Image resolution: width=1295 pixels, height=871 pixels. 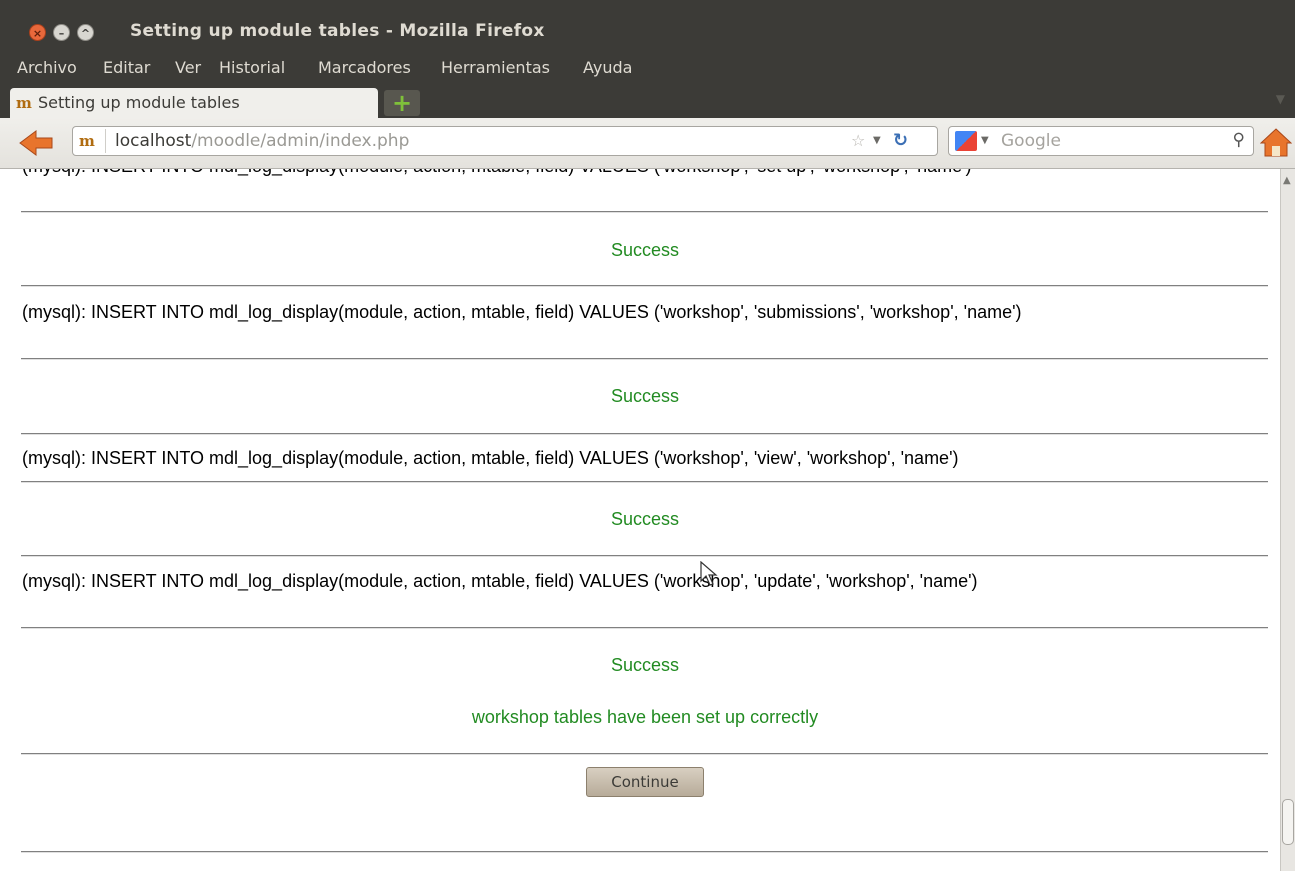 What do you see at coordinates (85, 32) in the screenshot?
I see `window-maximize-button: ^` at bounding box center [85, 32].